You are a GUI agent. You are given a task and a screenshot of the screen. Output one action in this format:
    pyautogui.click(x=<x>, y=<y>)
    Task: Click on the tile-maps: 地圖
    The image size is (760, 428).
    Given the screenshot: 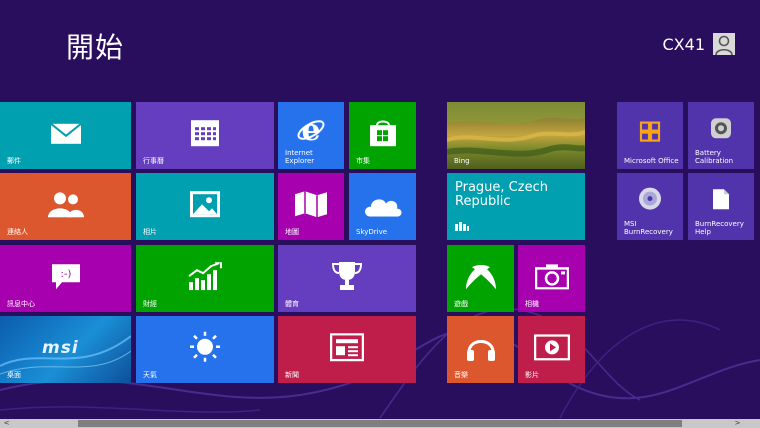 What is the action you would take?
    pyautogui.click(x=311, y=206)
    